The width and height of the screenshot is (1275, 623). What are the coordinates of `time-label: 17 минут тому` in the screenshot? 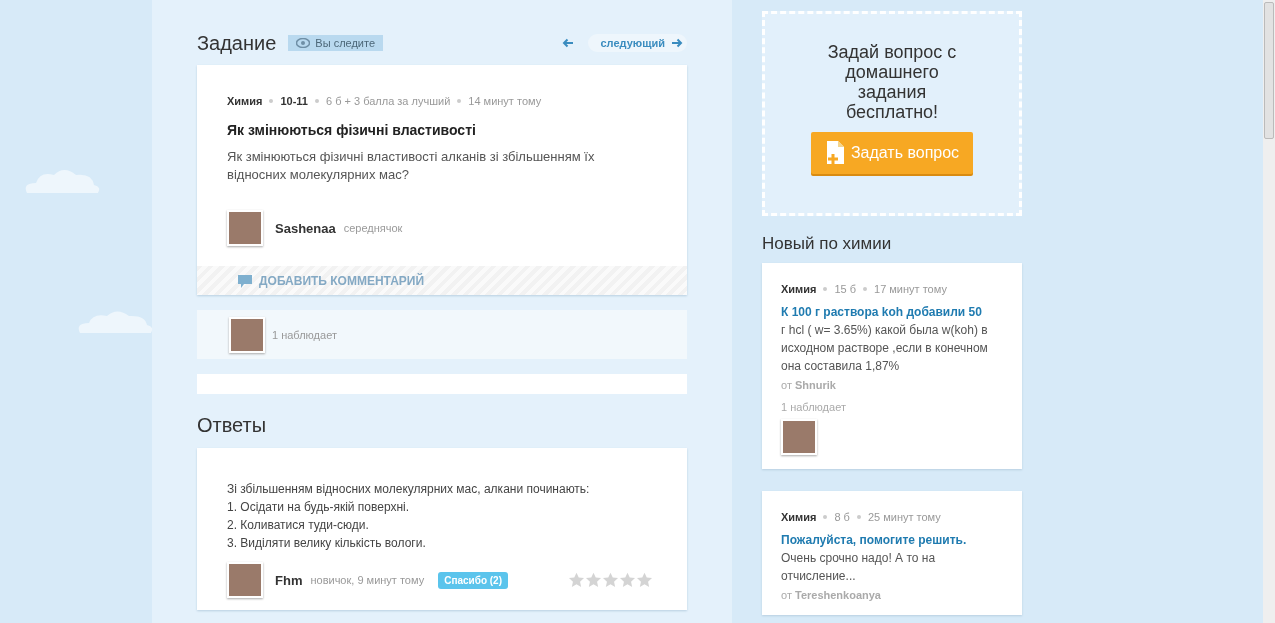 It's located at (910, 289).